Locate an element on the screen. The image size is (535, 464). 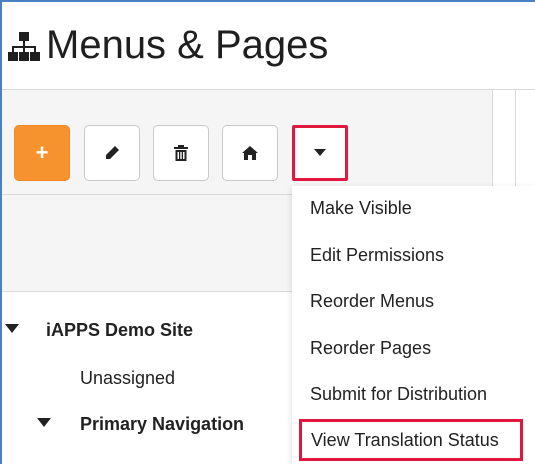
home-button is located at coordinates (250, 153).